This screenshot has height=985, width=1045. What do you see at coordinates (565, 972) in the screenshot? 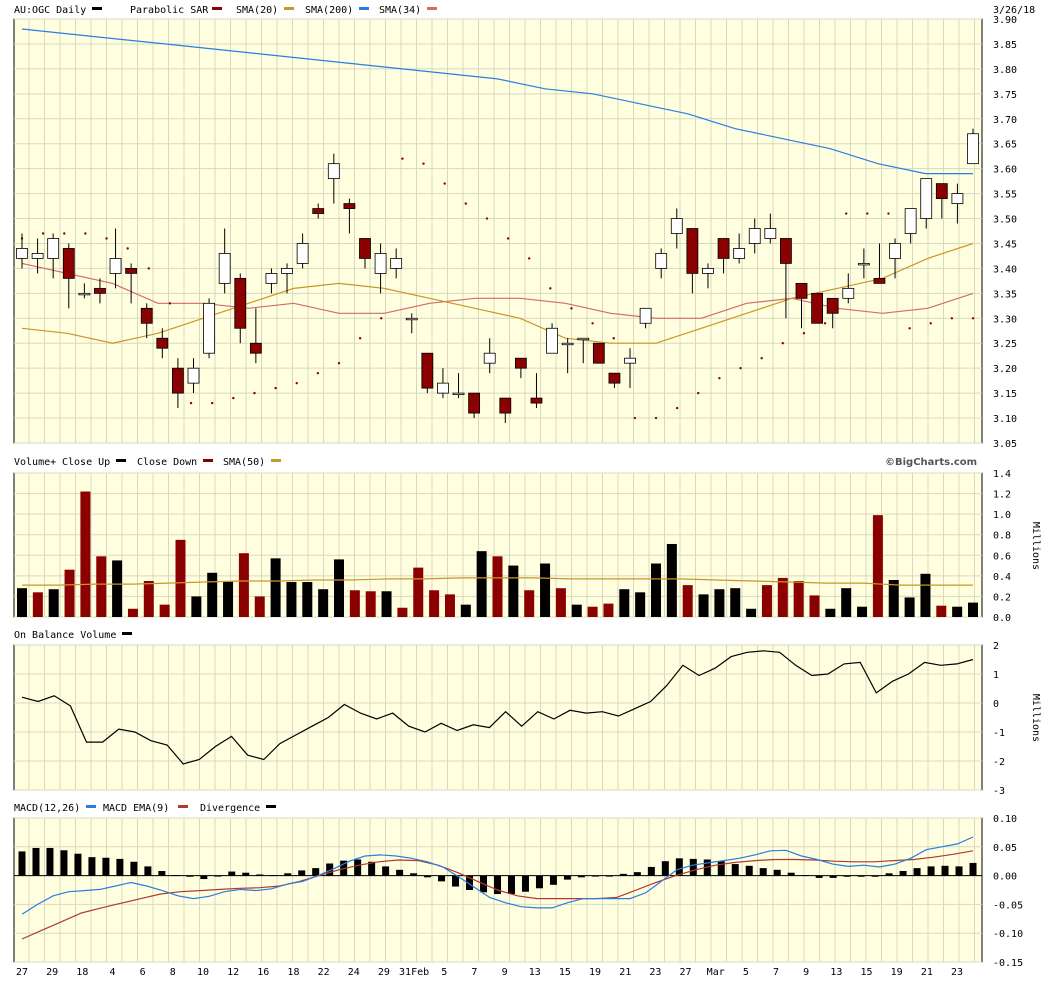
I see `x-tick-label: 15` at bounding box center [565, 972].